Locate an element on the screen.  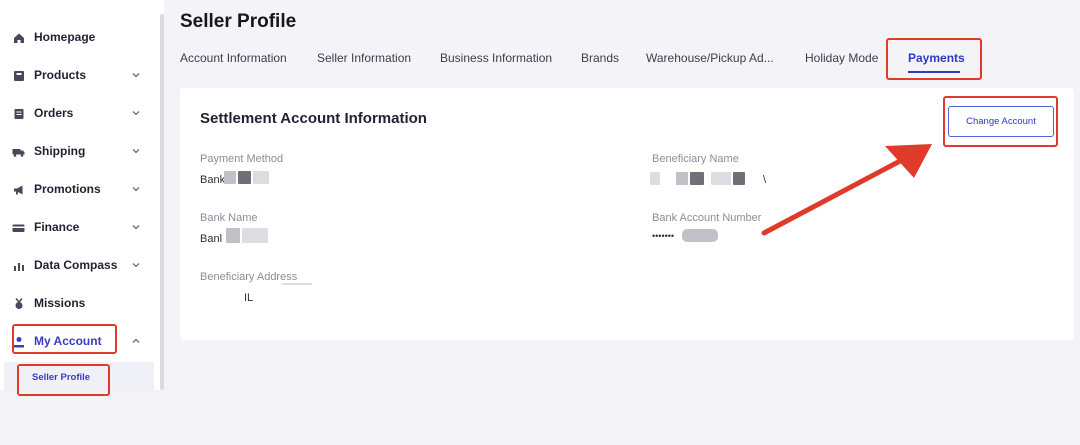
sidebar-item-label: Missions is located at coordinates (60, 303).